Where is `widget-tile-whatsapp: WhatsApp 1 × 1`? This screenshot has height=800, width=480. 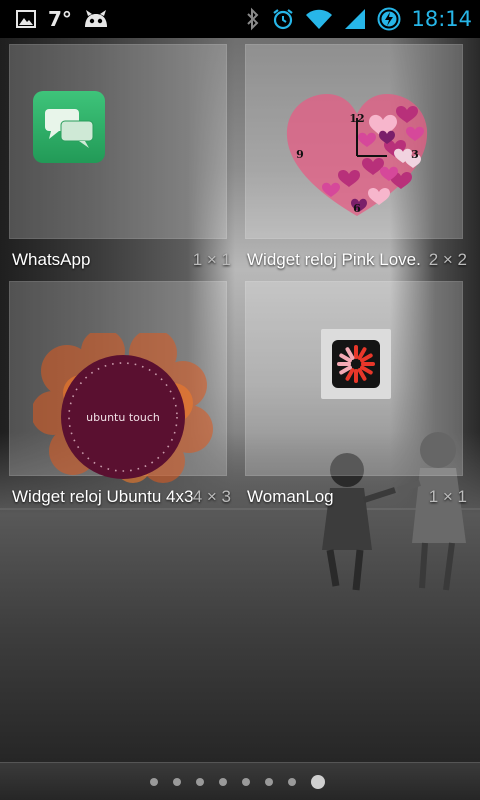
widget-tile-whatsapp: WhatsApp 1 × 1 is located at coordinates (120, 160).